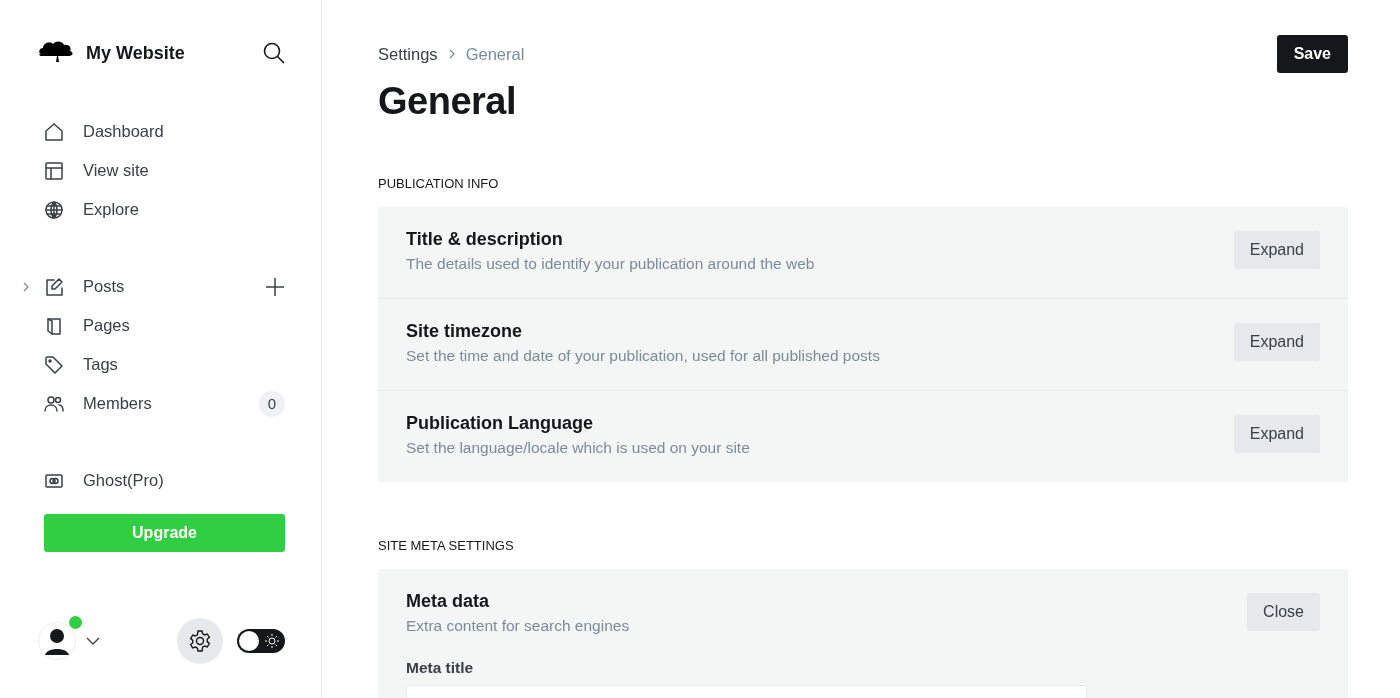 This screenshot has width=1400, height=698. I want to click on setting-description: Set the language/locale which is used on your site, so click(578, 448).